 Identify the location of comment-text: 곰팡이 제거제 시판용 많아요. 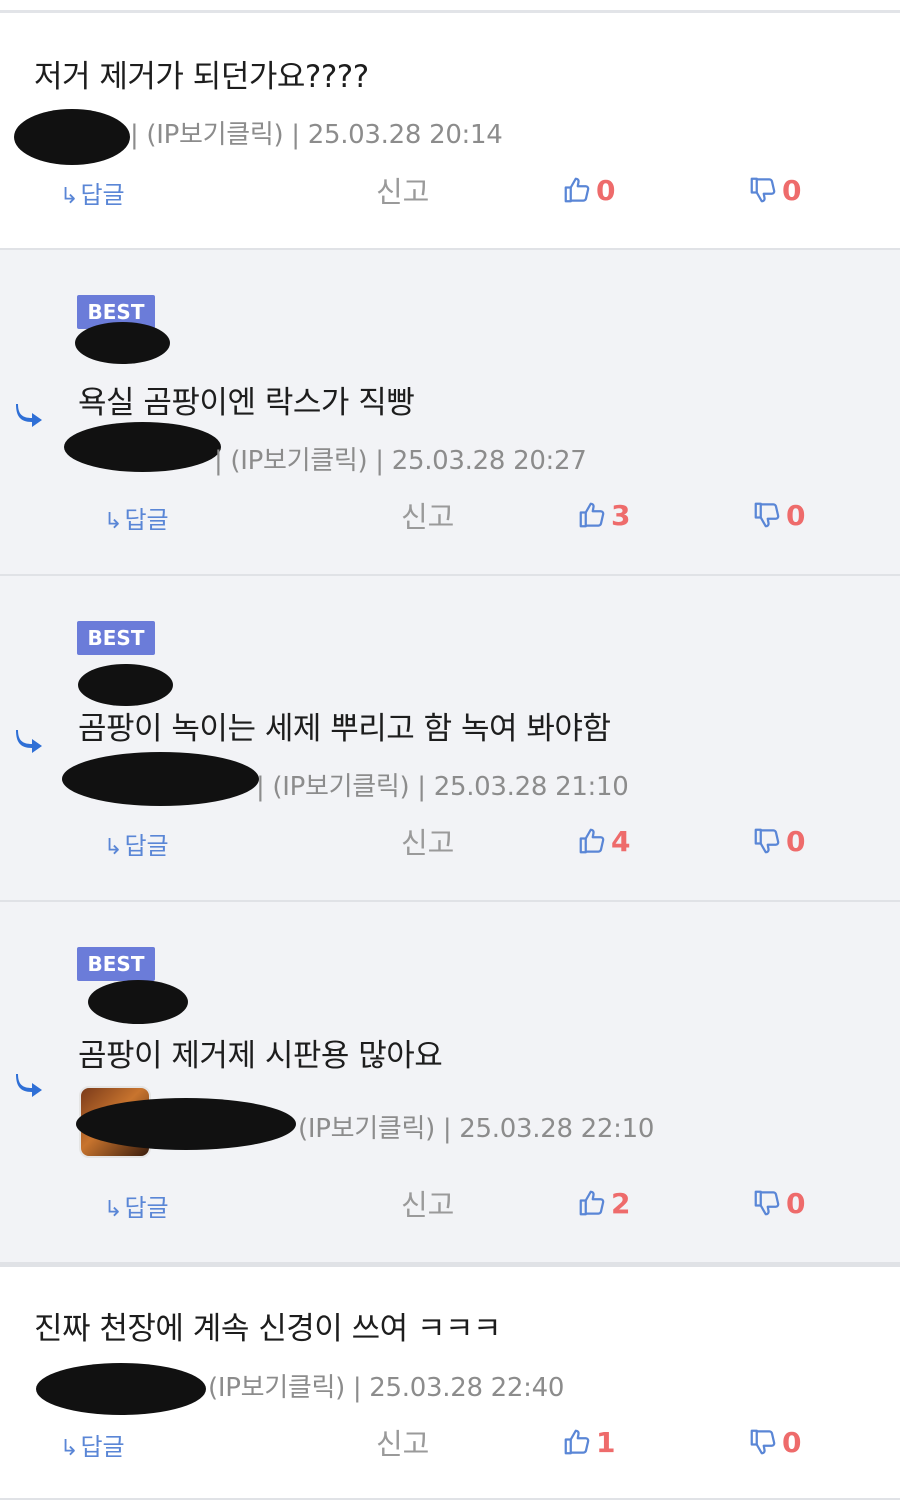
(260, 1056).